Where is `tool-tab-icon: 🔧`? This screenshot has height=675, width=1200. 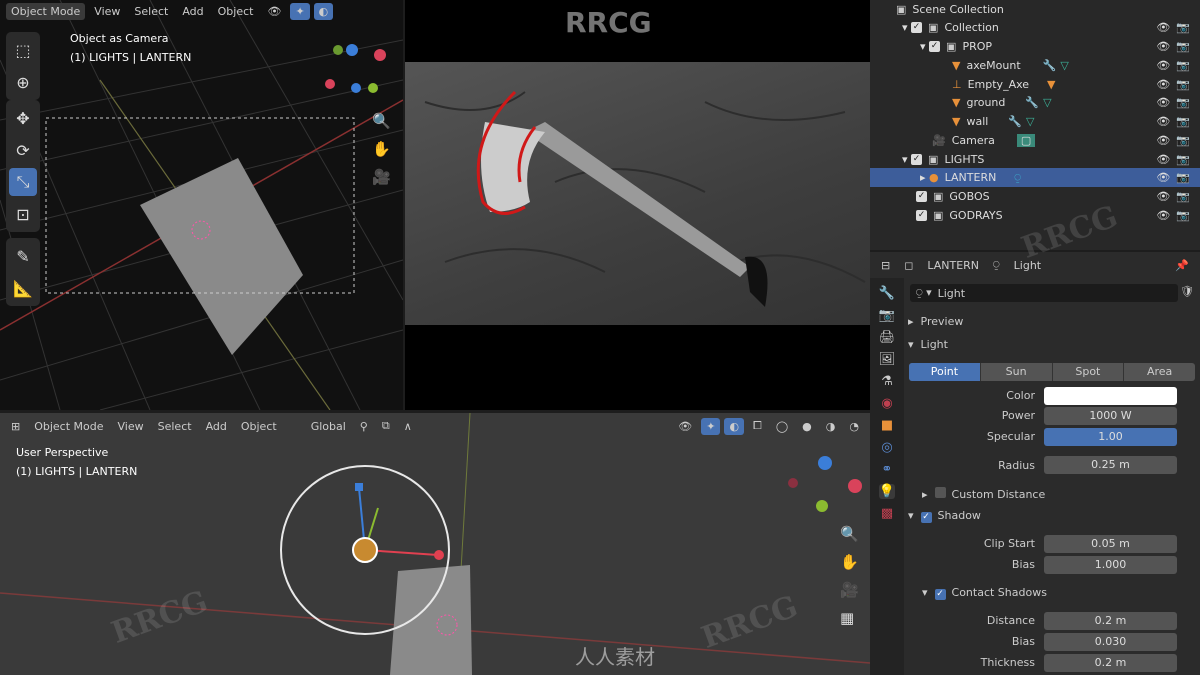
tool-tab-icon: 🔧 is located at coordinates (887, 293).